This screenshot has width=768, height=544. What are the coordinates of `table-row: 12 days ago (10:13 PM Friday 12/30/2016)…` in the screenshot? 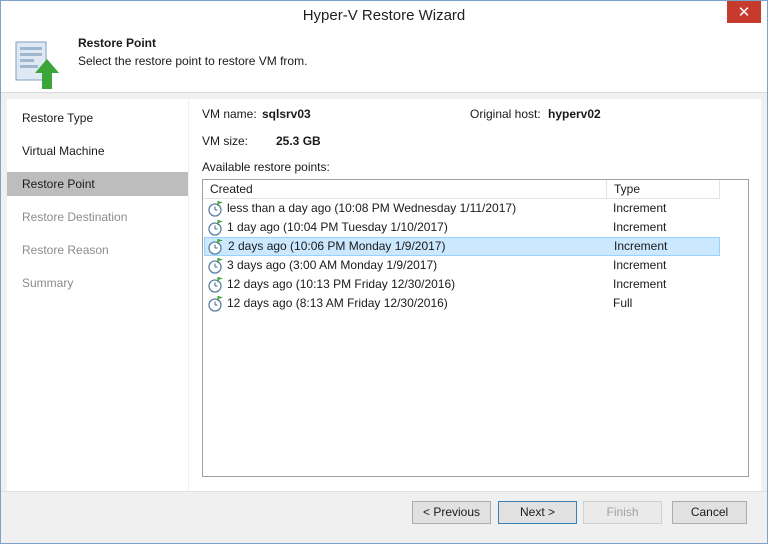 It's located at (462, 284).